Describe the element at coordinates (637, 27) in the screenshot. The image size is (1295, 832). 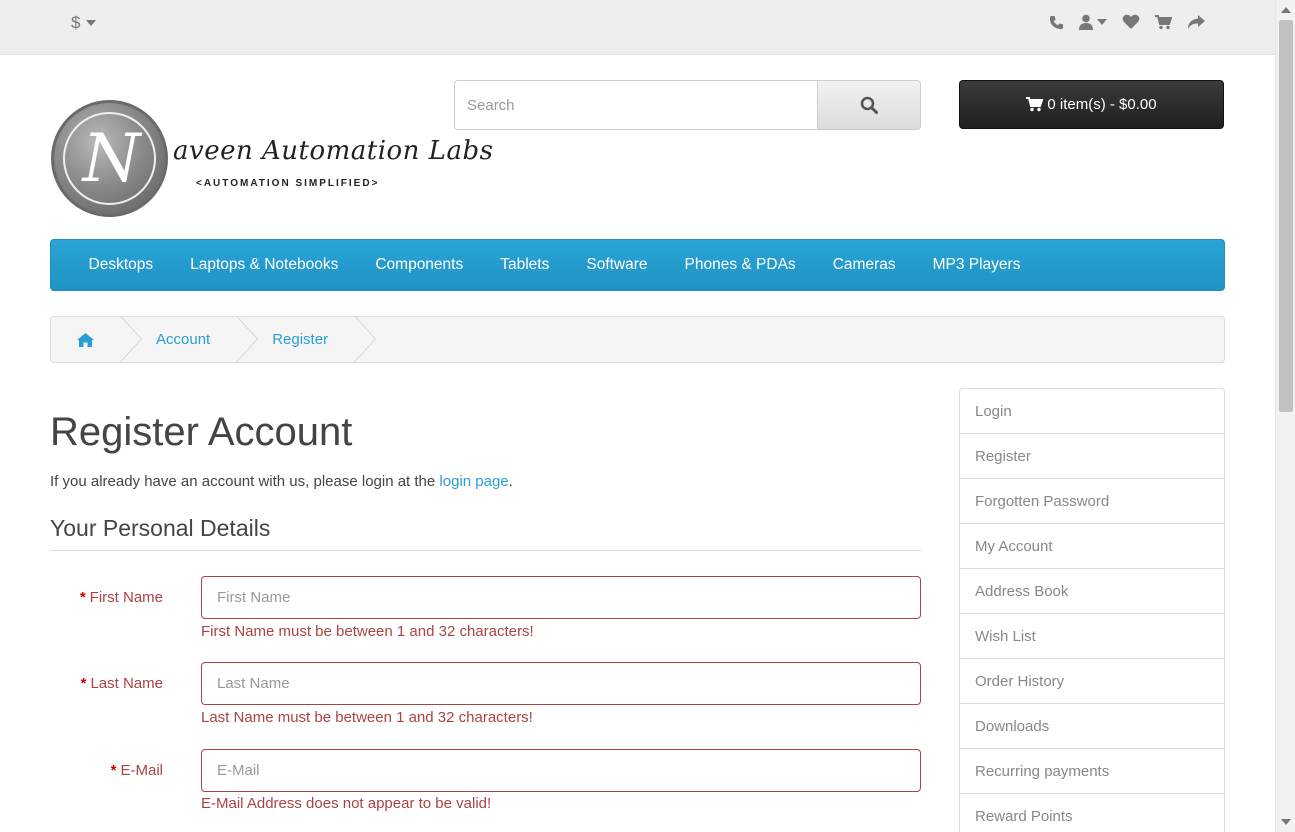
I see `top-bar: $` at that location.